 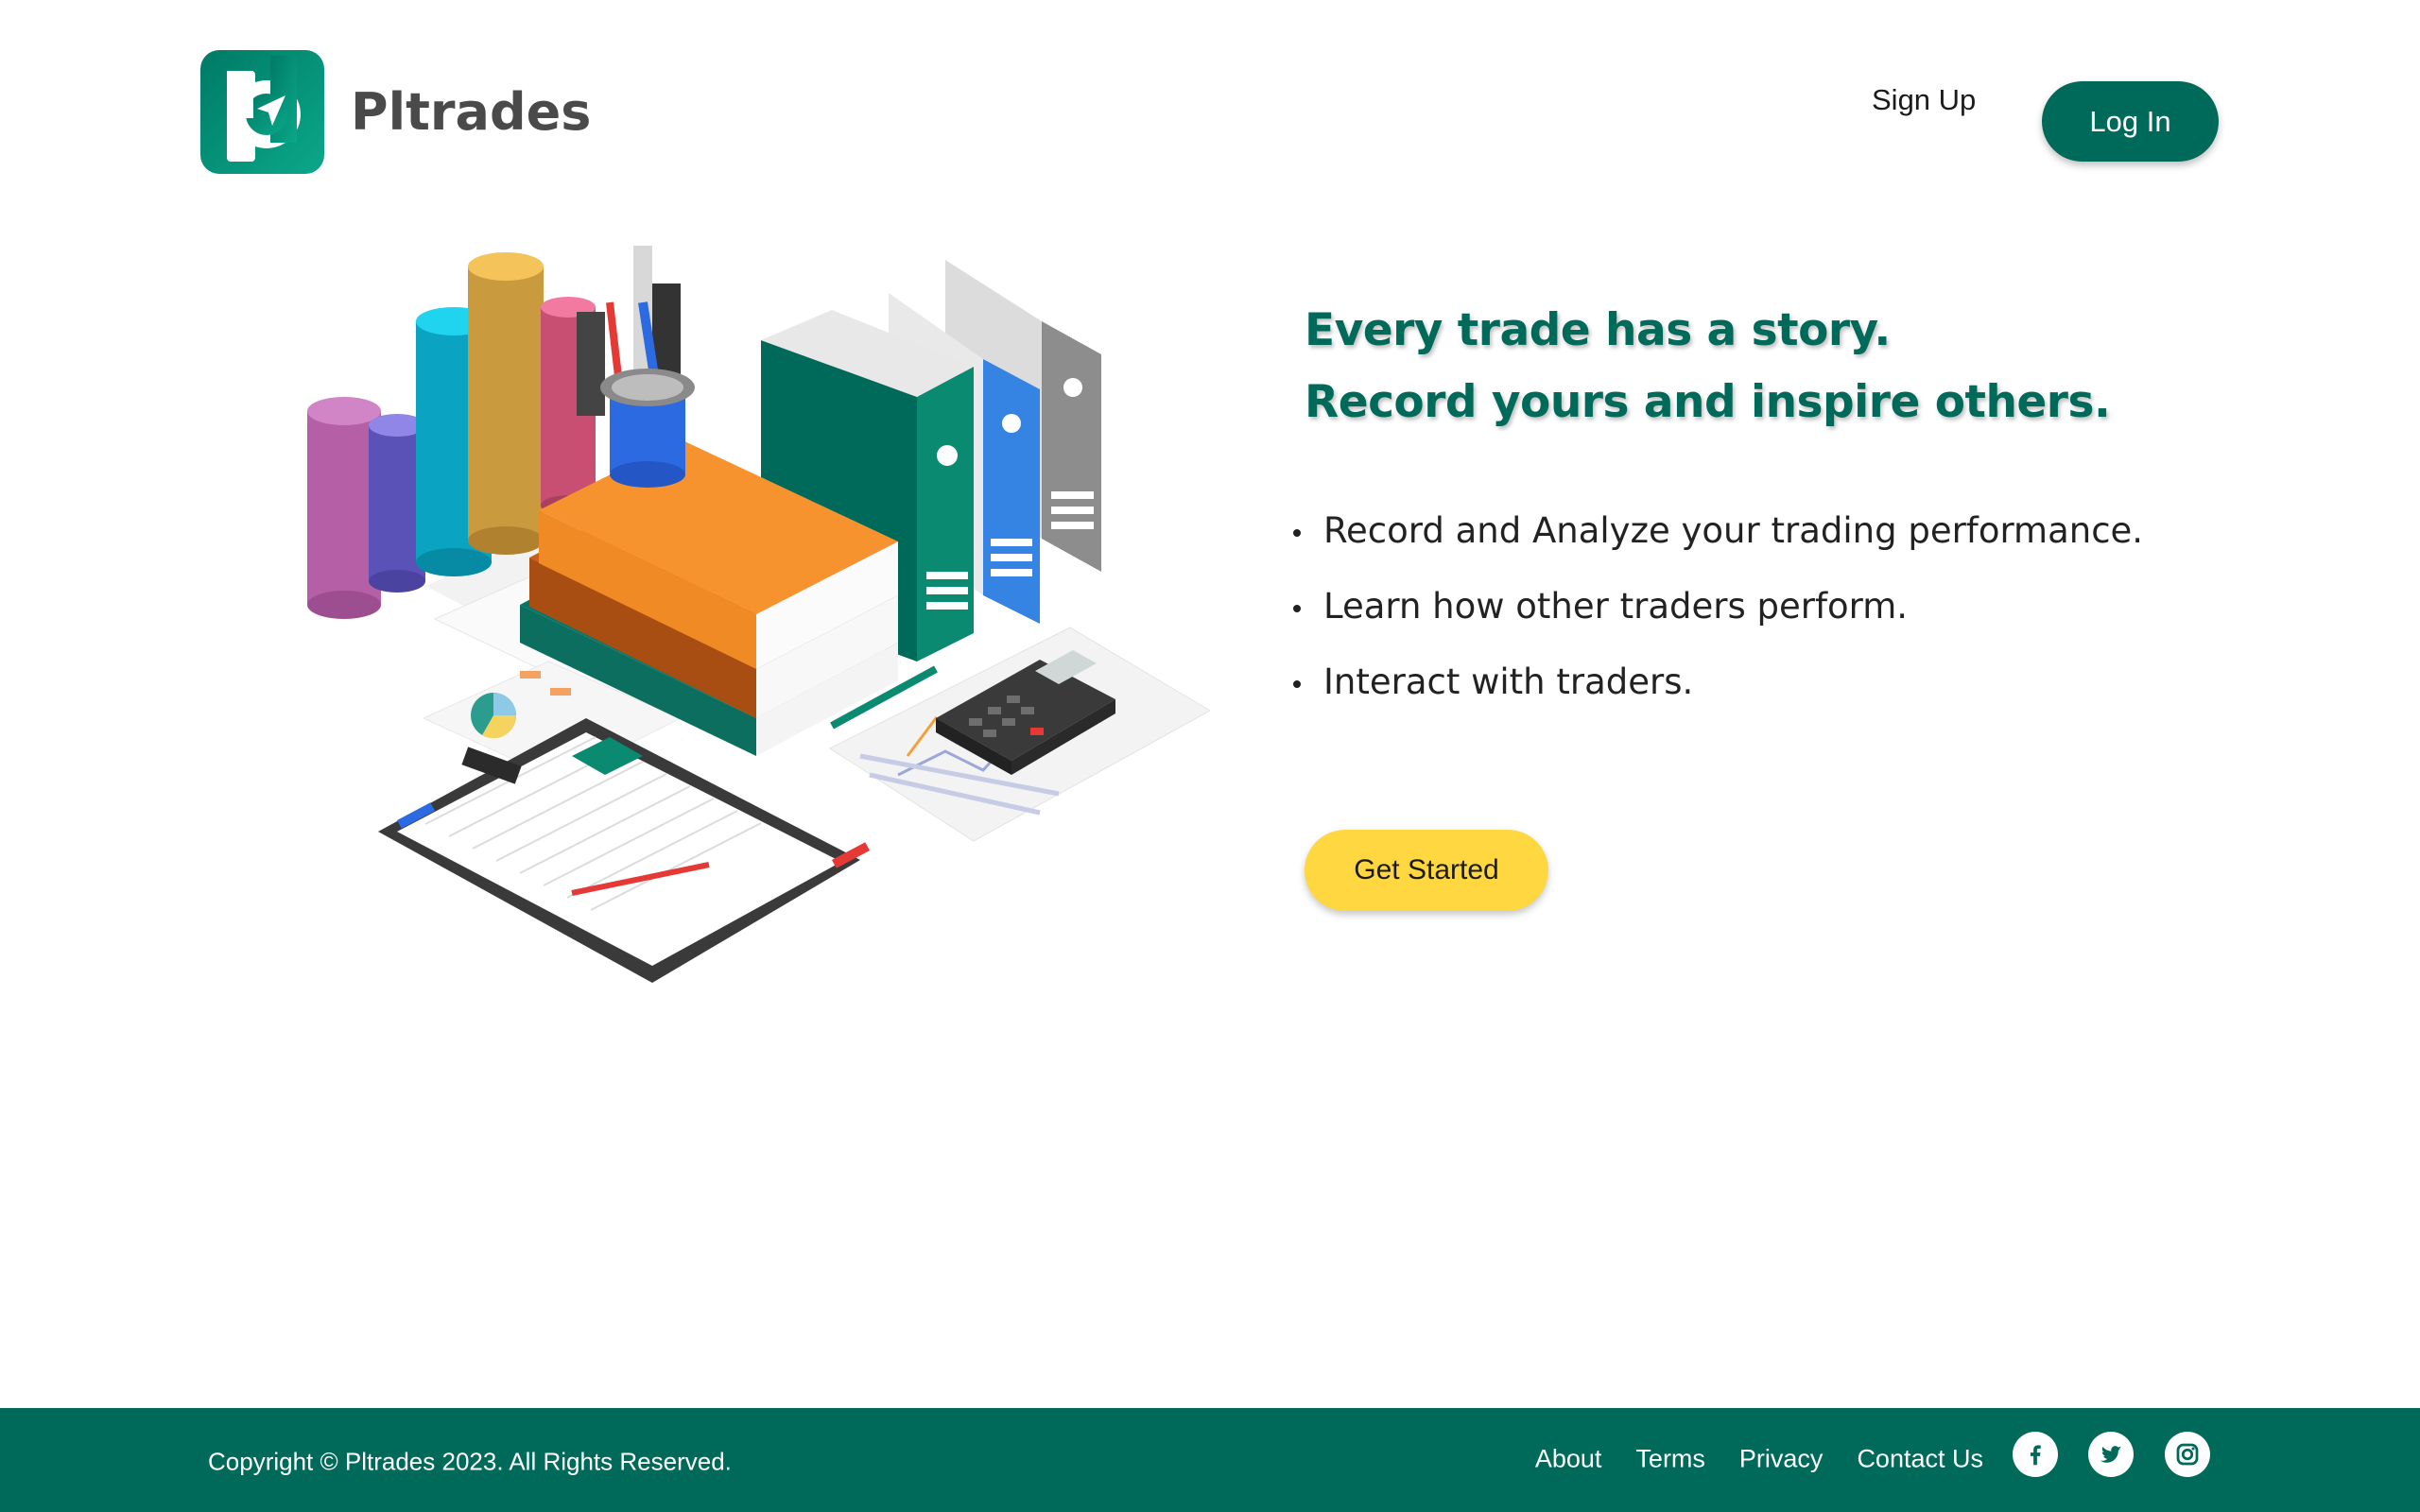 What do you see at coordinates (1781, 1459) in the screenshot?
I see `footer-link-privacy: Privacy` at bounding box center [1781, 1459].